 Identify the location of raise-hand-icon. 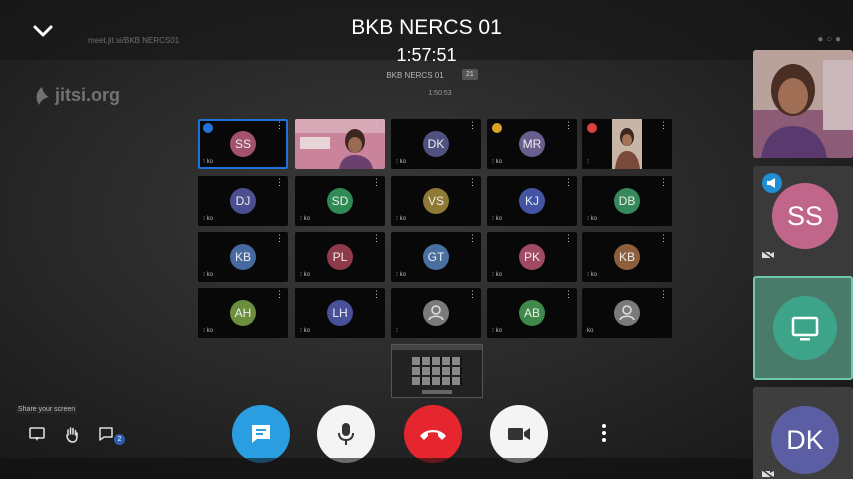
(72, 434).